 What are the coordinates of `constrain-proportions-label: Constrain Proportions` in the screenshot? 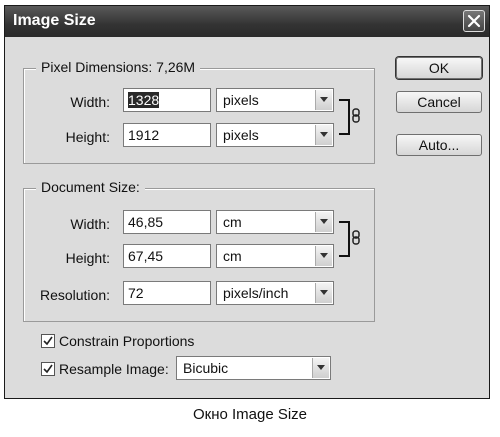 It's located at (126, 341).